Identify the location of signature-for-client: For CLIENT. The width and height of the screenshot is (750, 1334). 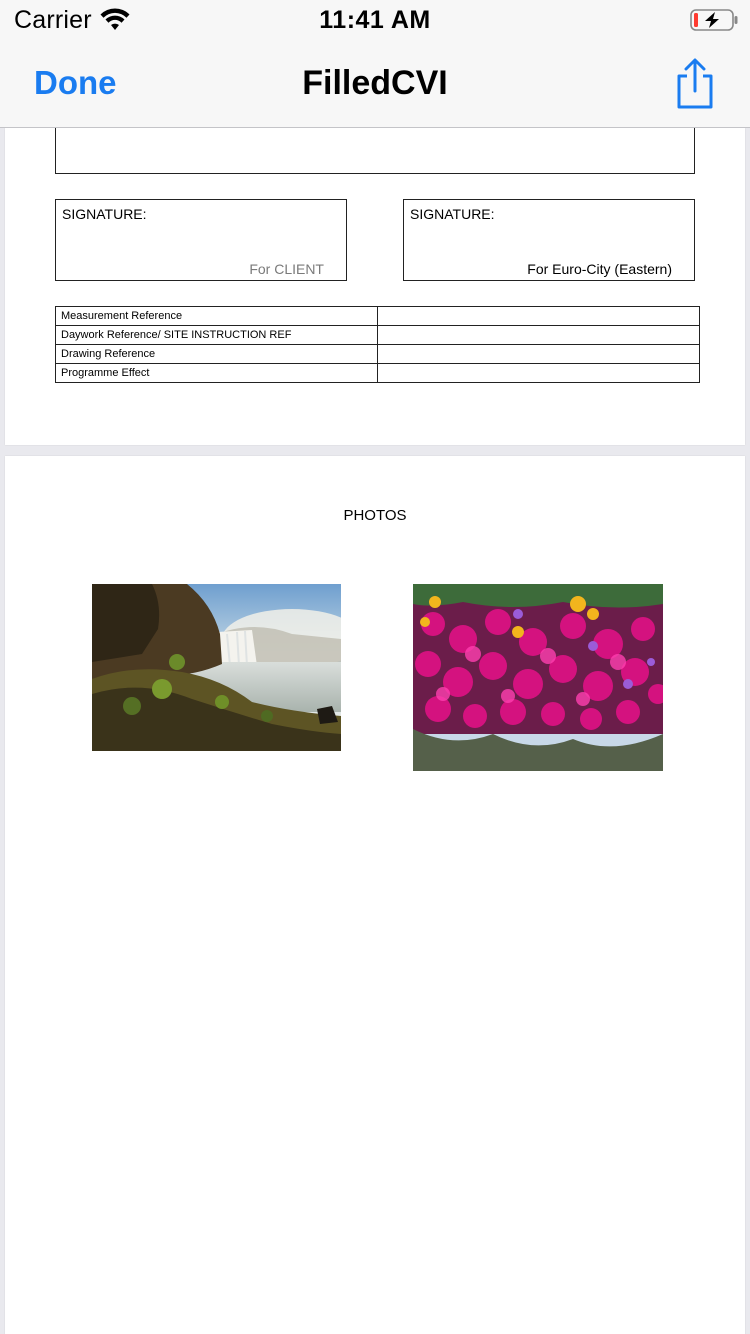
(286, 269).